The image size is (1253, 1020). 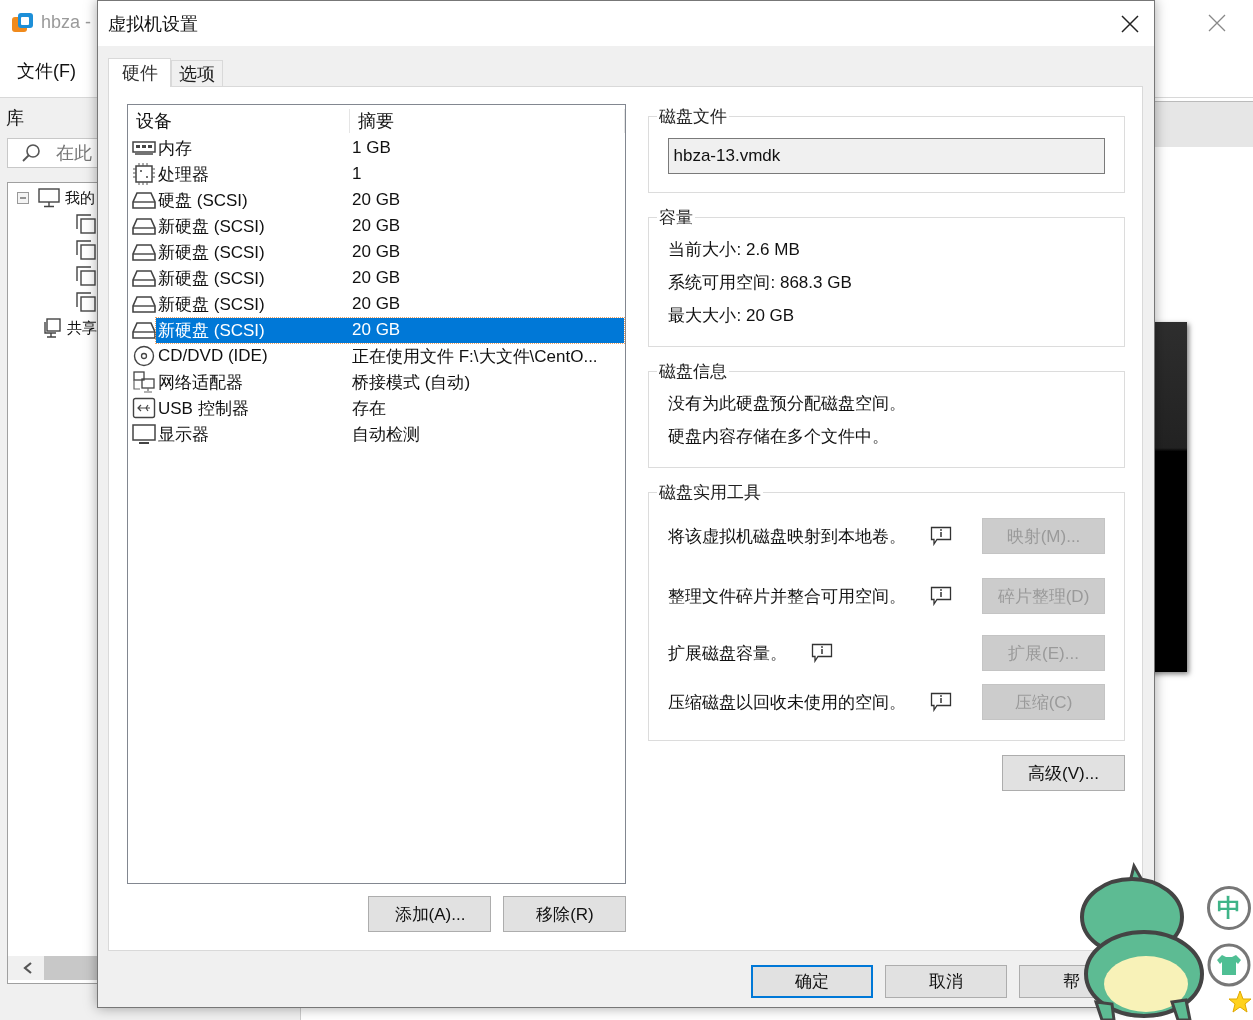 What do you see at coordinates (144, 408) in the screenshot?
I see `usb-icon` at bounding box center [144, 408].